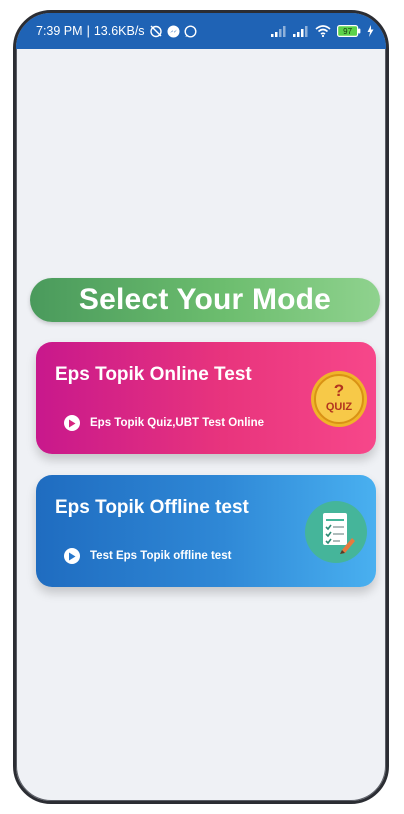  I want to click on svg-text: QUIZ, so click(339, 407).